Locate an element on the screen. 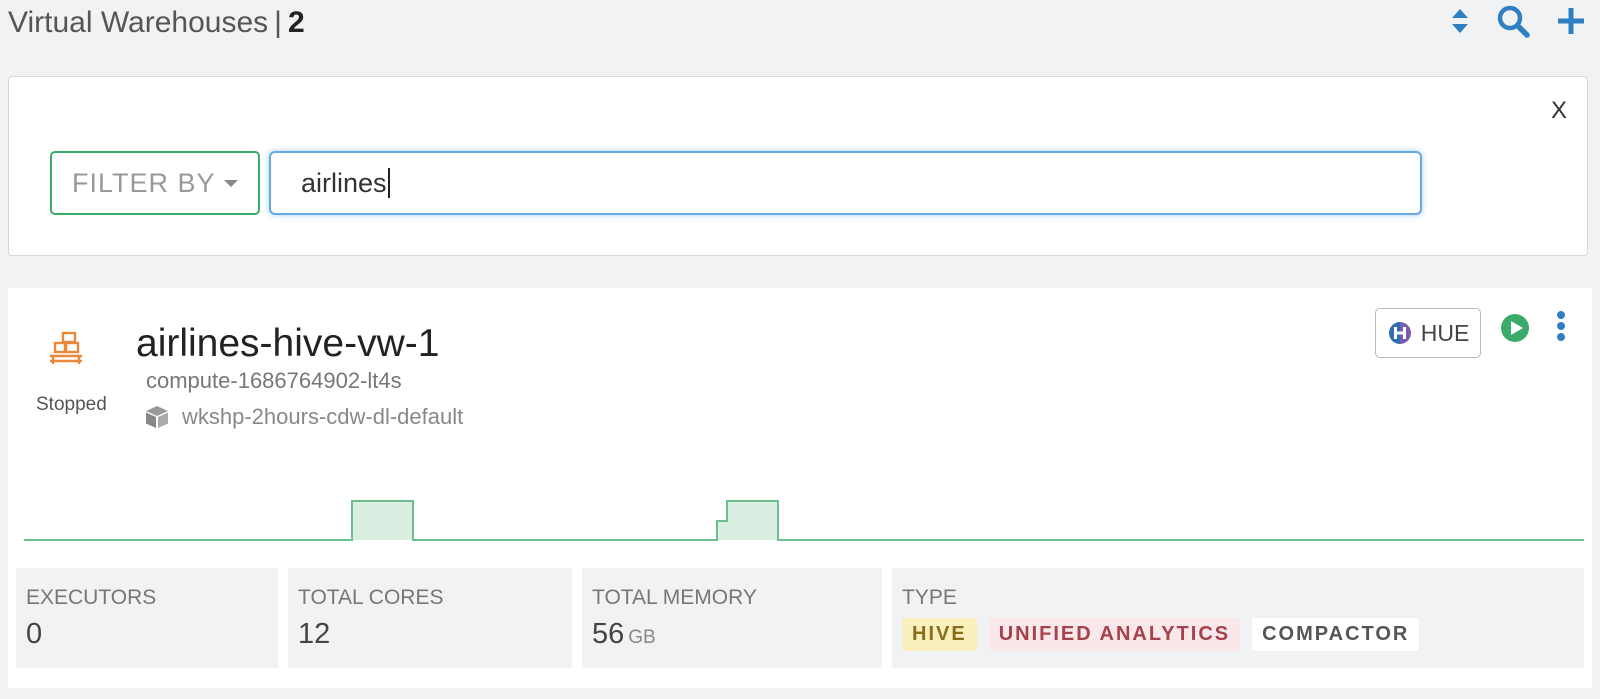 The width and height of the screenshot is (1600, 699). compute-id: compute-1686764902-lt4s is located at coordinates (274, 380).